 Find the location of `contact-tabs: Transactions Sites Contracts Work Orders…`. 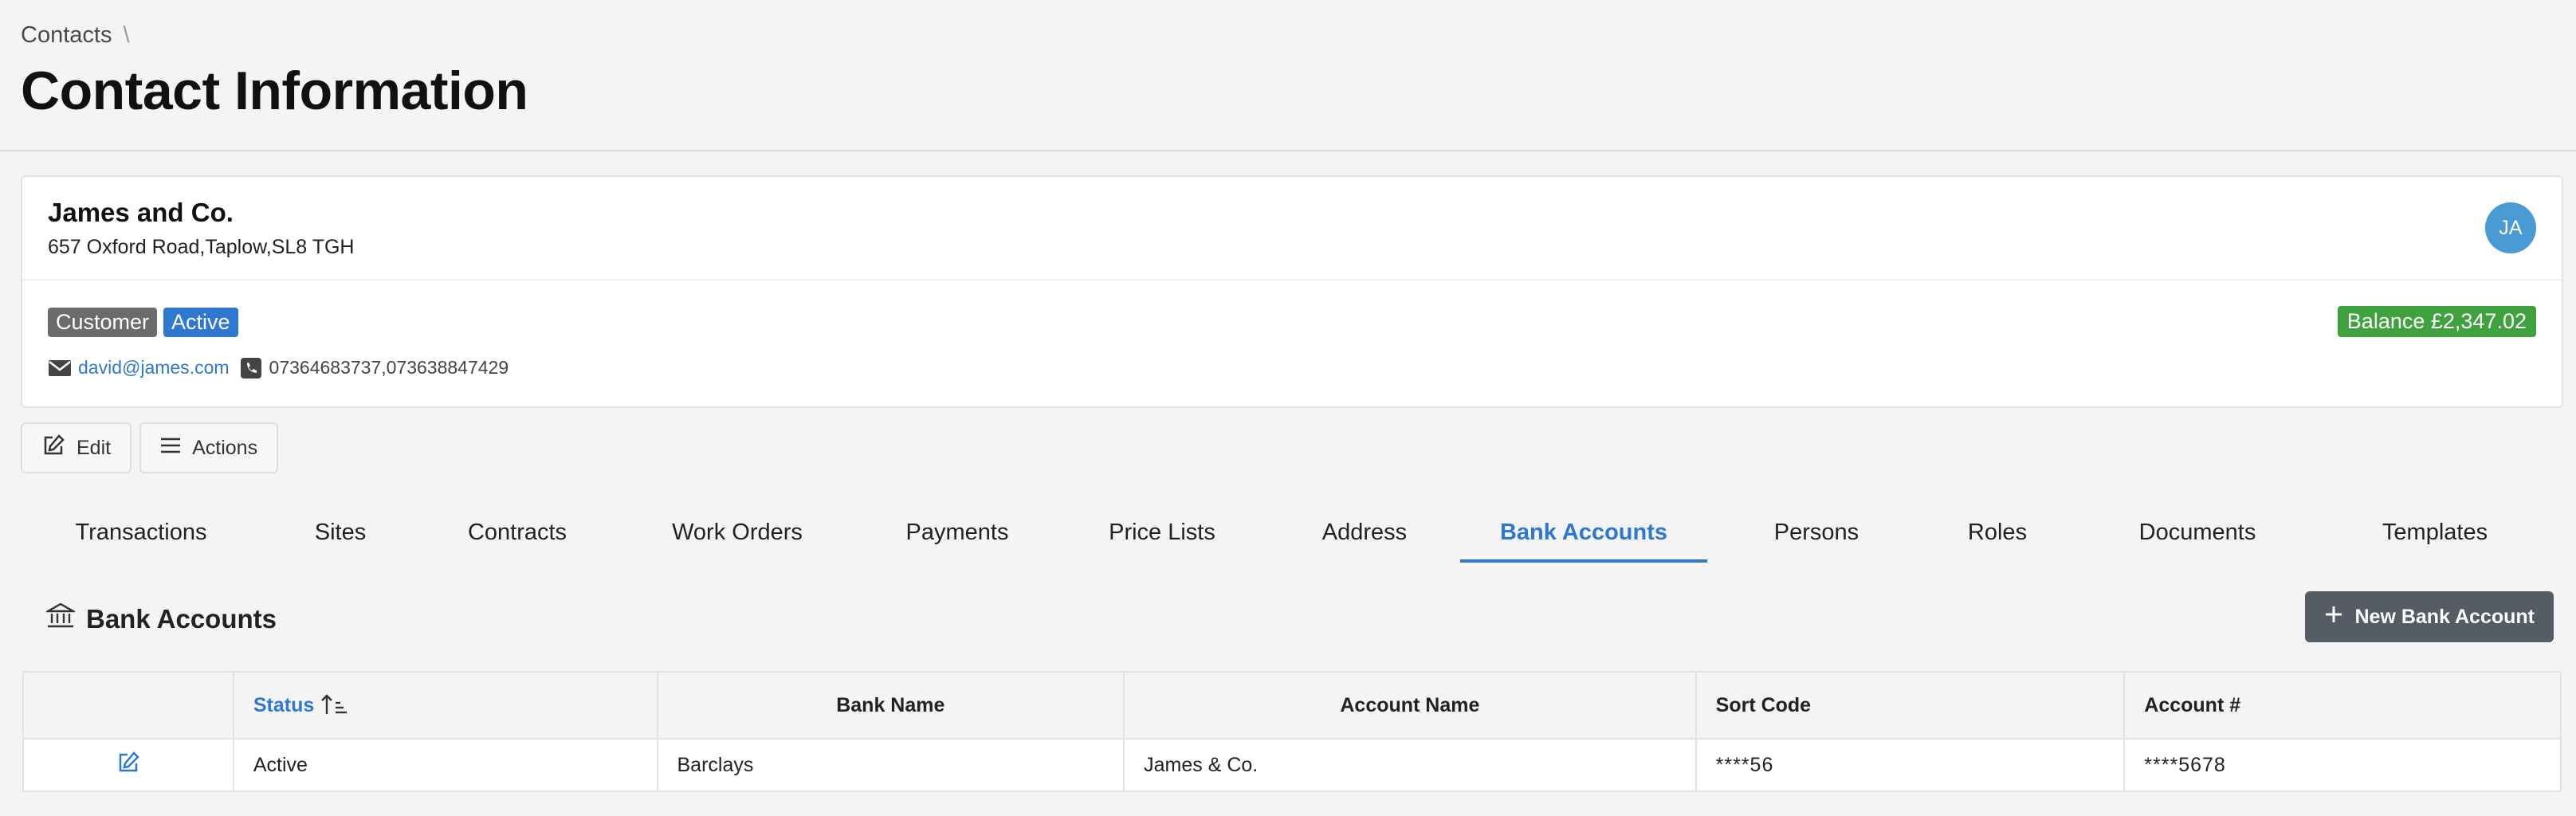

contact-tabs: Transactions Sites Contracts Work Orders… is located at coordinates (1292, 532).